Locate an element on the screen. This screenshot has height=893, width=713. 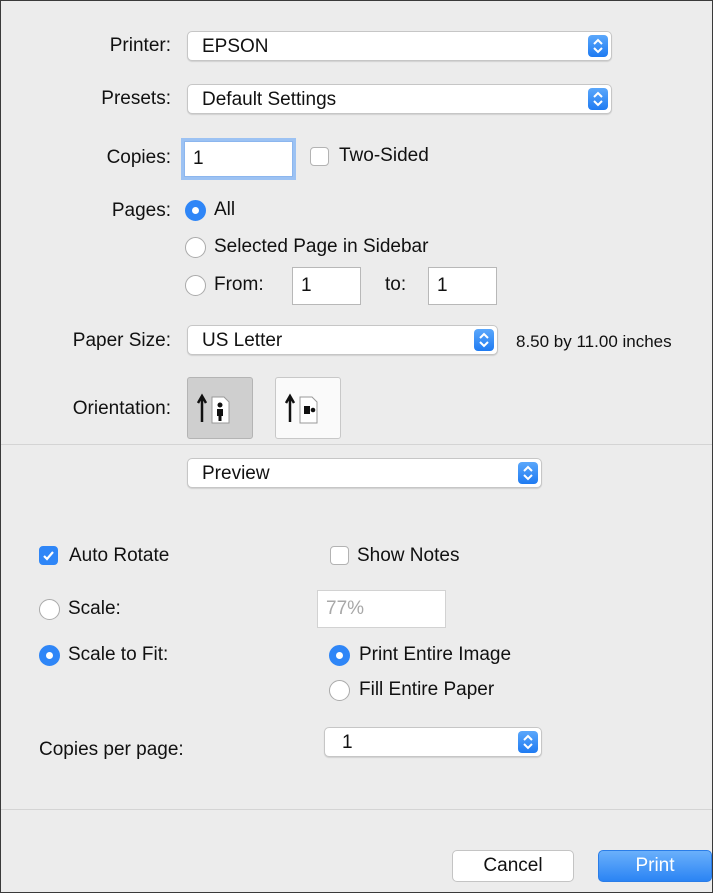
pages-all-radio is located at coordinates (195, 210).